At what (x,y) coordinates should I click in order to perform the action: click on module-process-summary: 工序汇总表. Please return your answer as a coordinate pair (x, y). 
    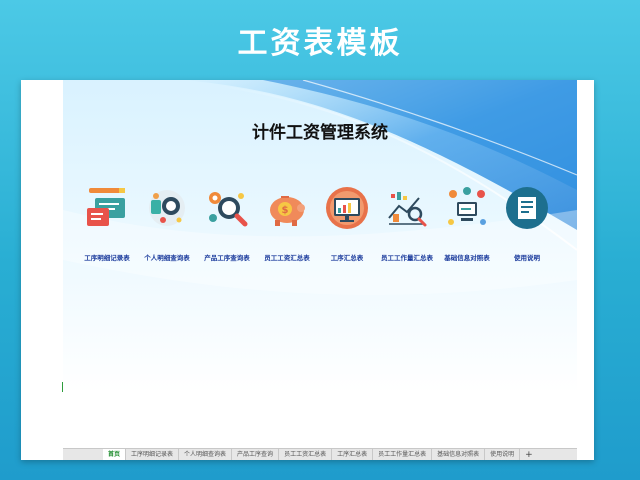
    Looking at the image, I should click on (347, 223).